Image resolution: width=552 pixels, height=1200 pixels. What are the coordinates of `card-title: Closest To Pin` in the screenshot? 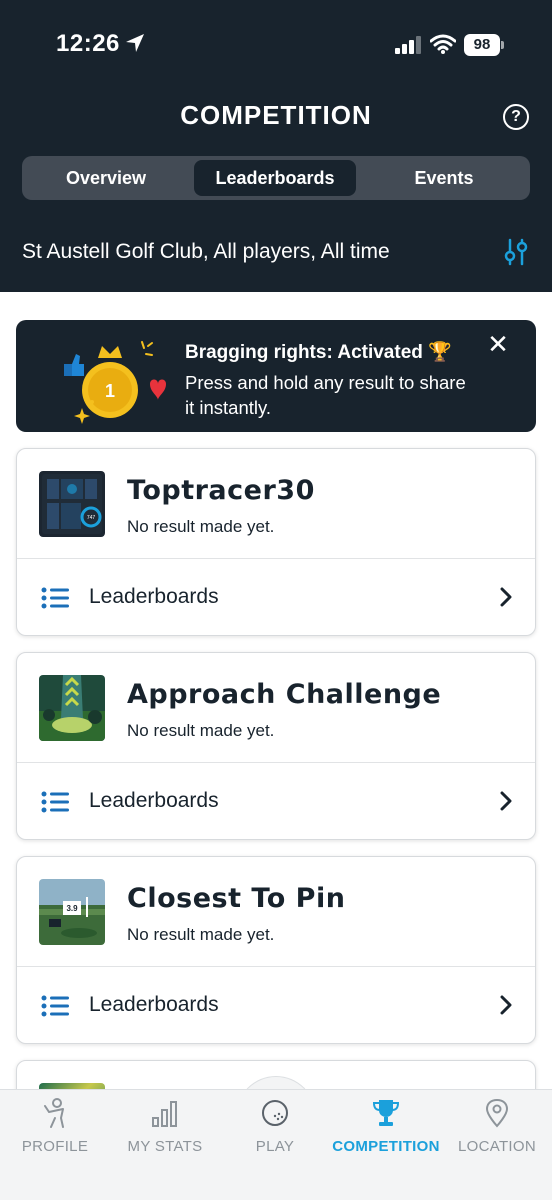 It's located at (236, 898).